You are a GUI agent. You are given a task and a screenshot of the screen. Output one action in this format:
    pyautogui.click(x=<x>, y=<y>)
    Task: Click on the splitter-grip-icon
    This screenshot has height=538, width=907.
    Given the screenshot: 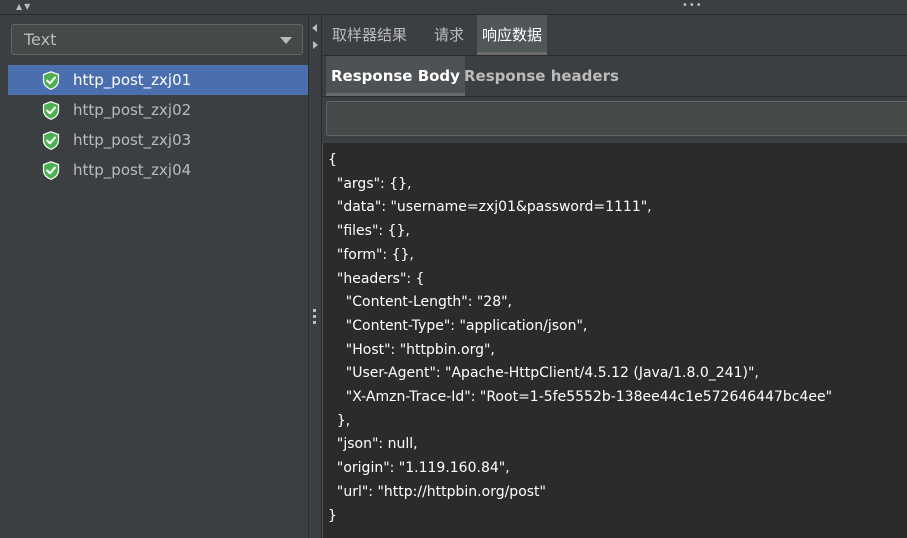 What is the action you would take?
    pyautogui.click(x=315, y=318)
    